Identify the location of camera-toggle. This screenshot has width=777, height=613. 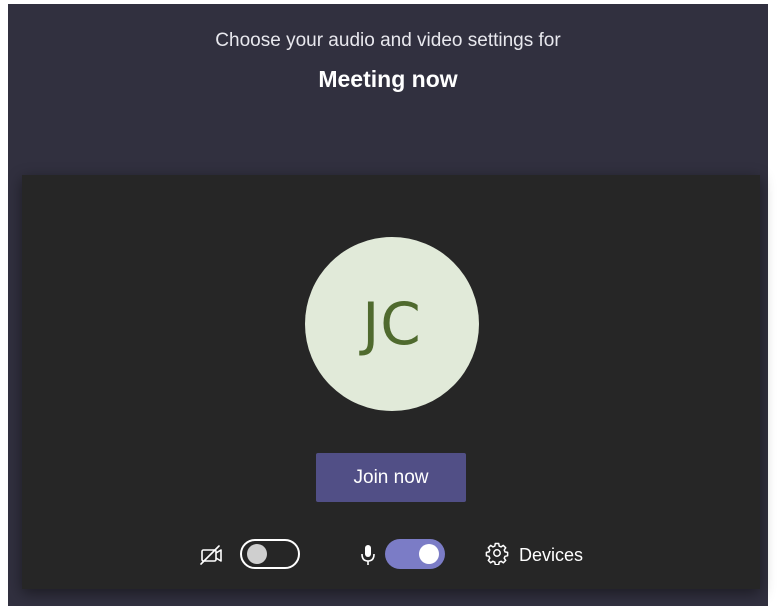
(270, 554).